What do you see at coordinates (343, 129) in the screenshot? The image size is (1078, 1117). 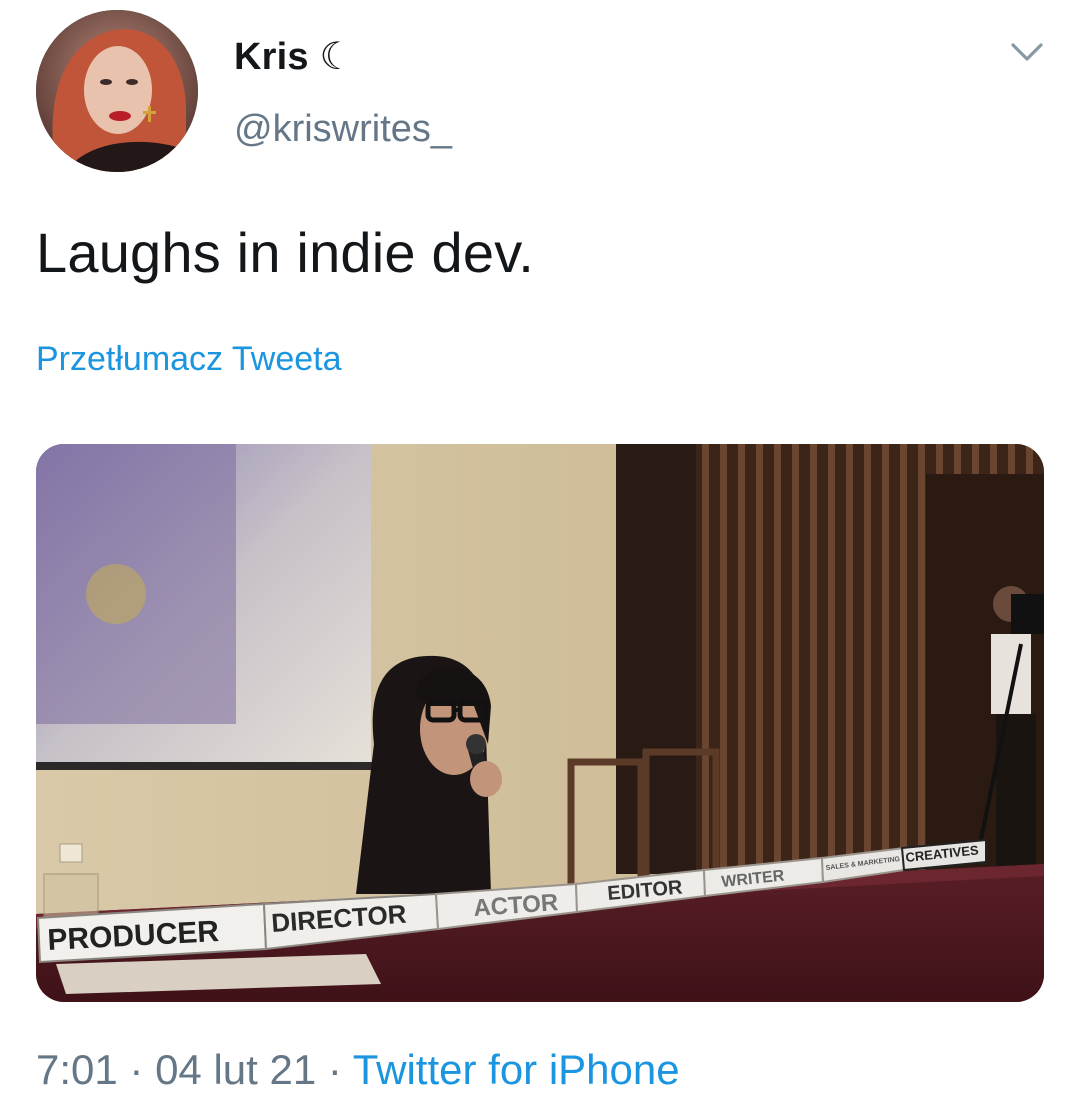 I see `user-handle: @kriswrites_` at bounding box center [343, 129].